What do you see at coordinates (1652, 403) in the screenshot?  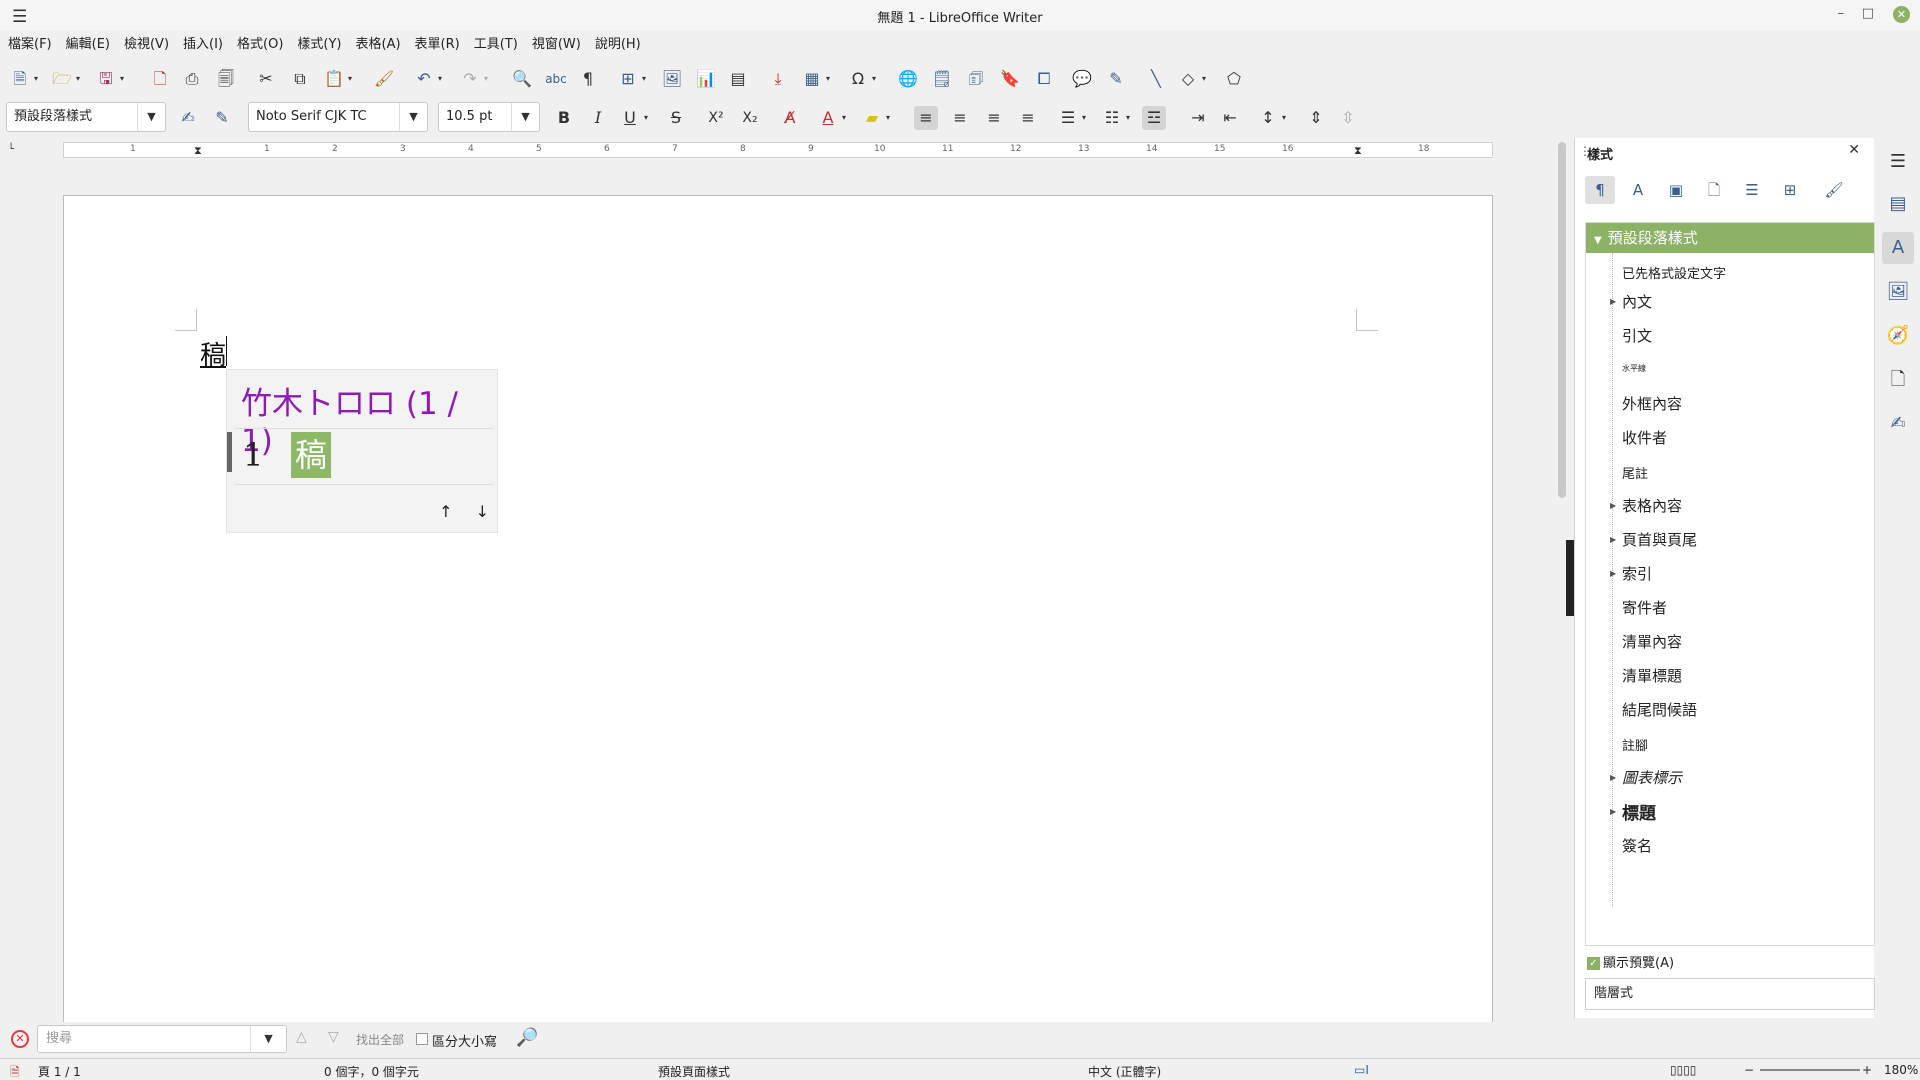 I see `style-item: 外框內容` at bounding box center [1652, 403].